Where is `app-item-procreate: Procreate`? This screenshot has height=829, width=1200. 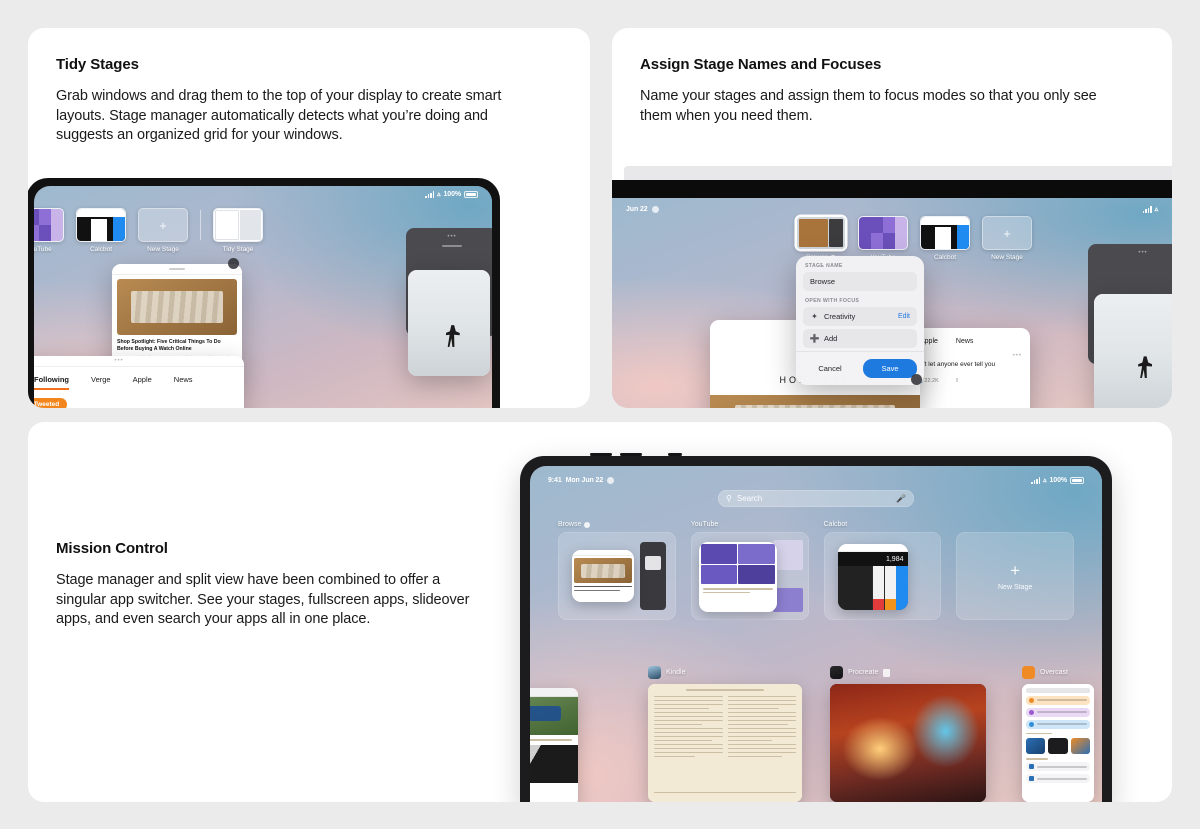
app-item-procreate: Procreate is located at coordinates (908, 734).